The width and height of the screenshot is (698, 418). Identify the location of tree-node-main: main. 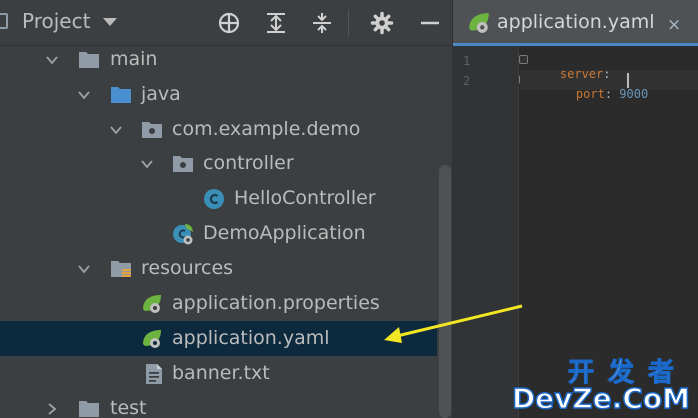
(218, 59).